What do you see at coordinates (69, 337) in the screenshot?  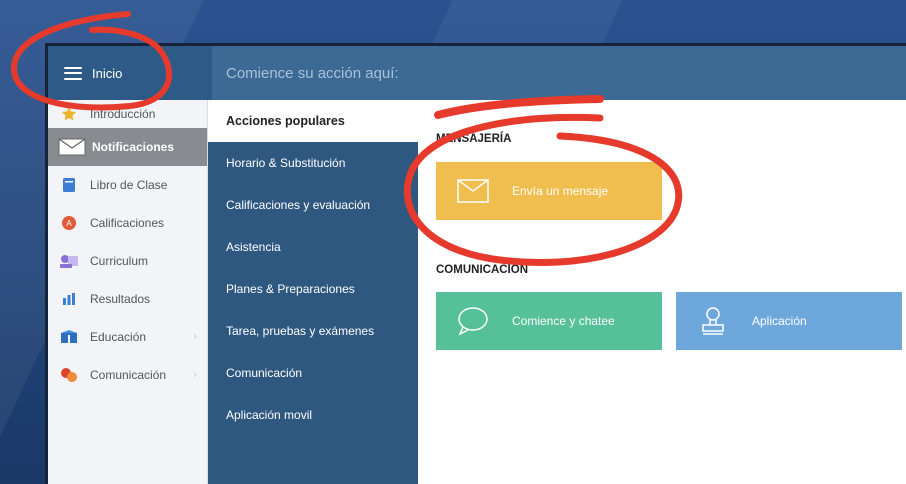 I see `education-icon` at bounding box center [69, 337].